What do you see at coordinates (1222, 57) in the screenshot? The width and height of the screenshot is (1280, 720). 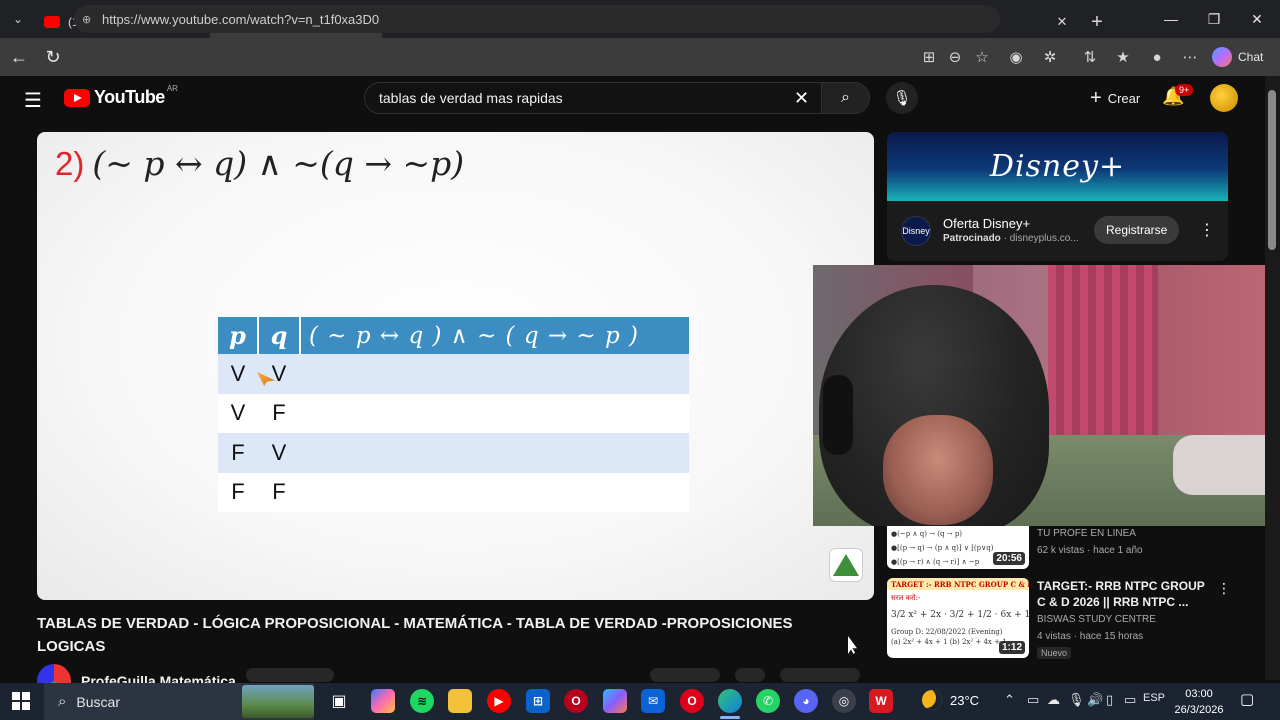 I see `copilot-icon` at bounding box center [1222, 57].